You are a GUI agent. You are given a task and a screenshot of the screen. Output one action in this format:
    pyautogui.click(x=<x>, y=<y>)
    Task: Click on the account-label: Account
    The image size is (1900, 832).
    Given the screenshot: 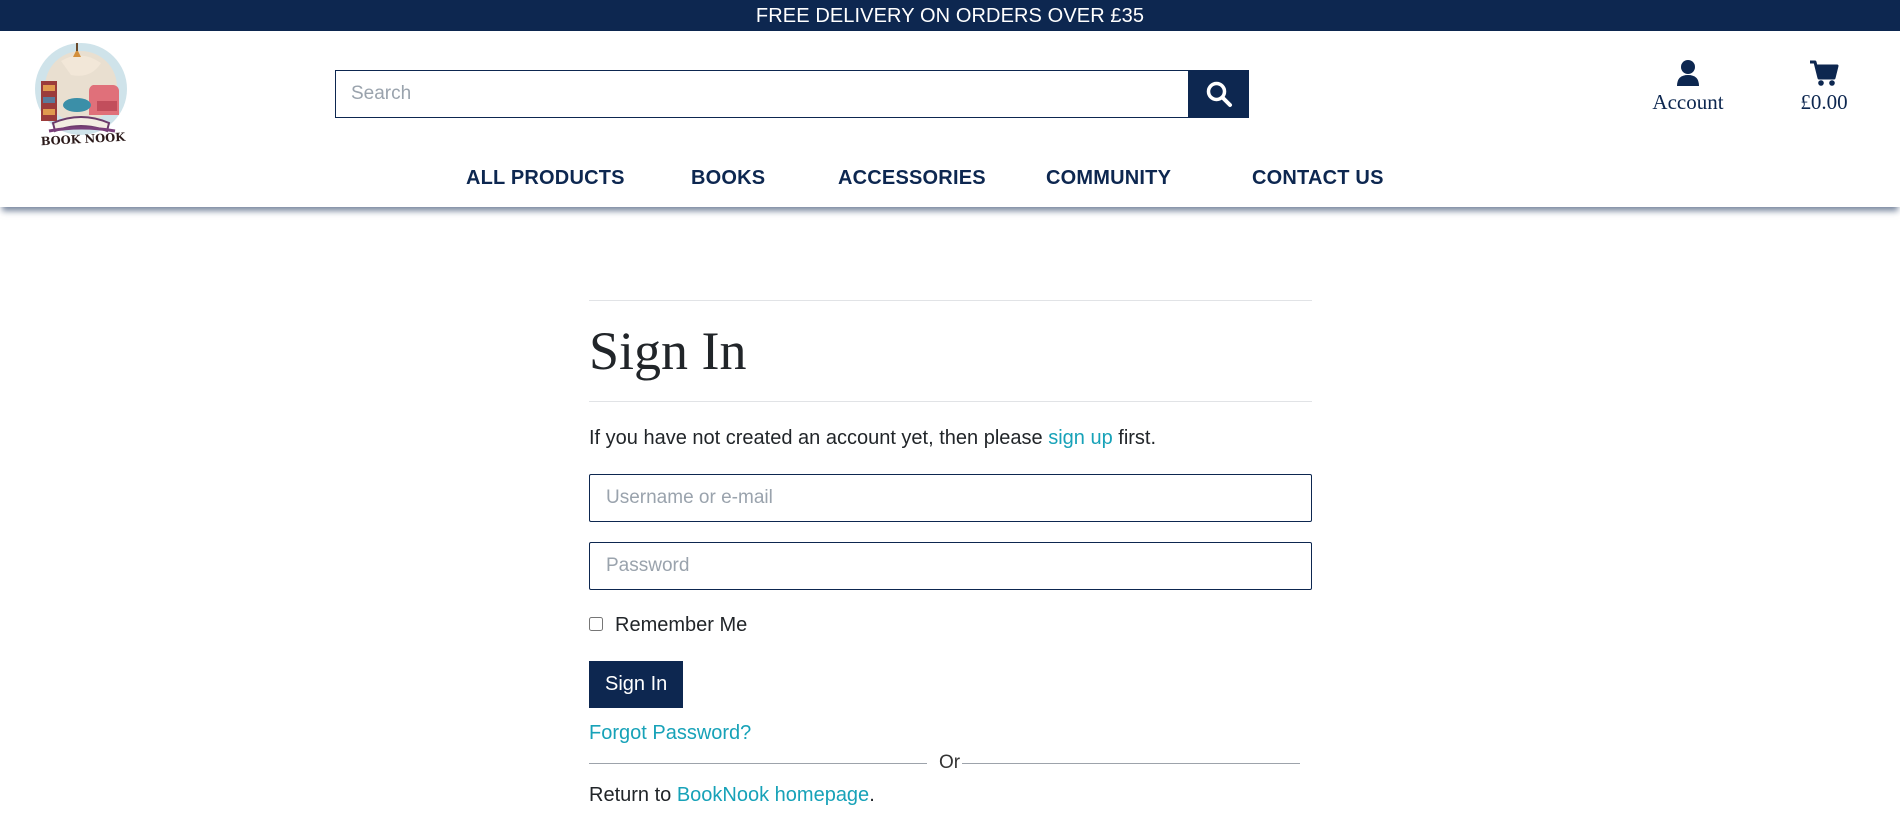 What is the action you would take?
    pyautogui.click(x=1688, y=102)
    